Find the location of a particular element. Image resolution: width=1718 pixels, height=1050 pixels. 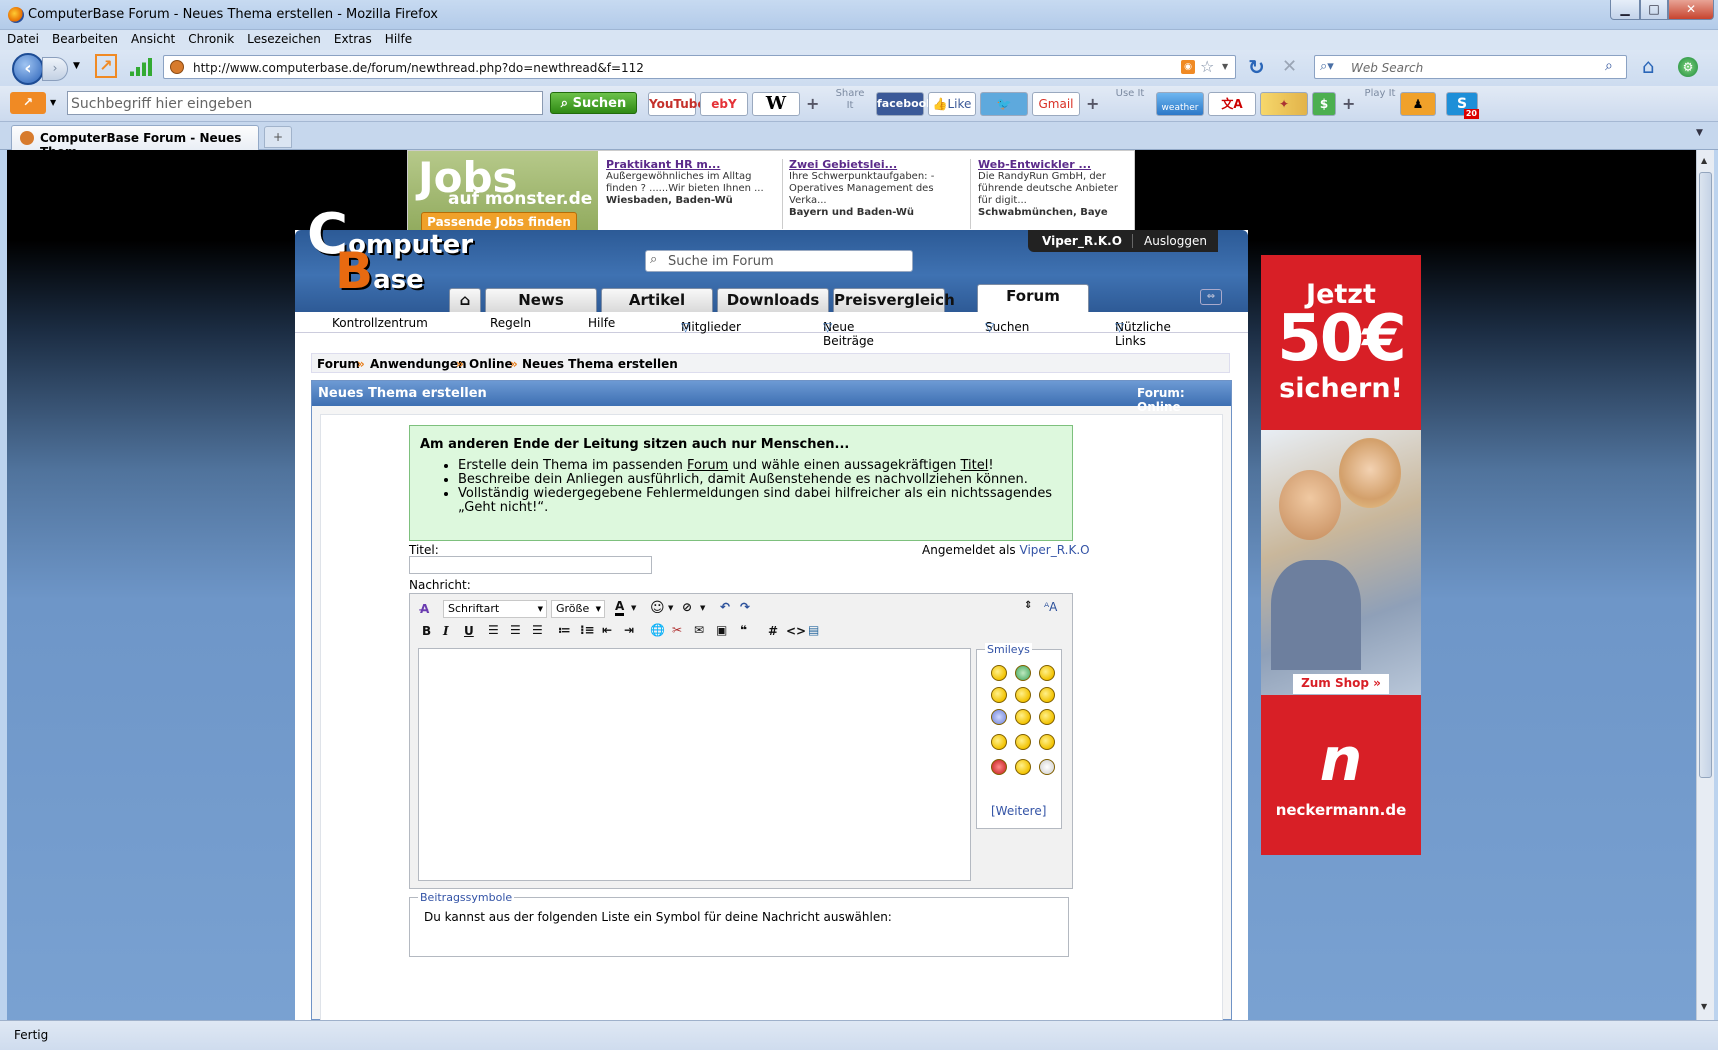

italic-icon: I is located at coordinates (446, 631).